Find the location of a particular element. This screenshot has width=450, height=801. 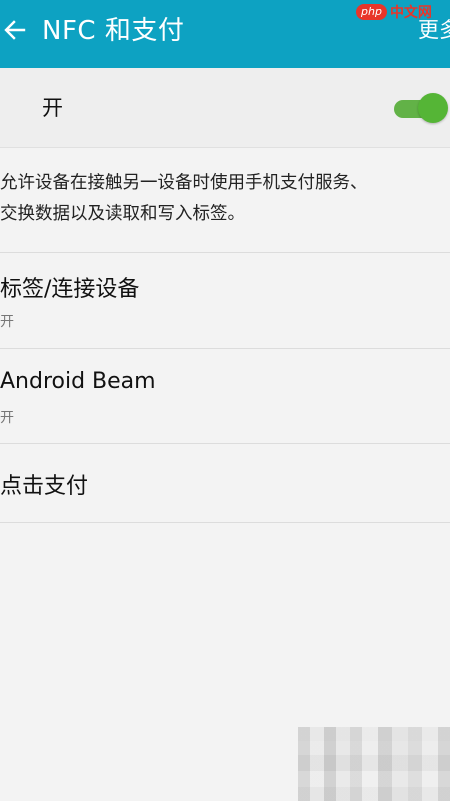

description-line-2: 交换数据以及读取和写入标签。 is located at coordinates (122, 214).